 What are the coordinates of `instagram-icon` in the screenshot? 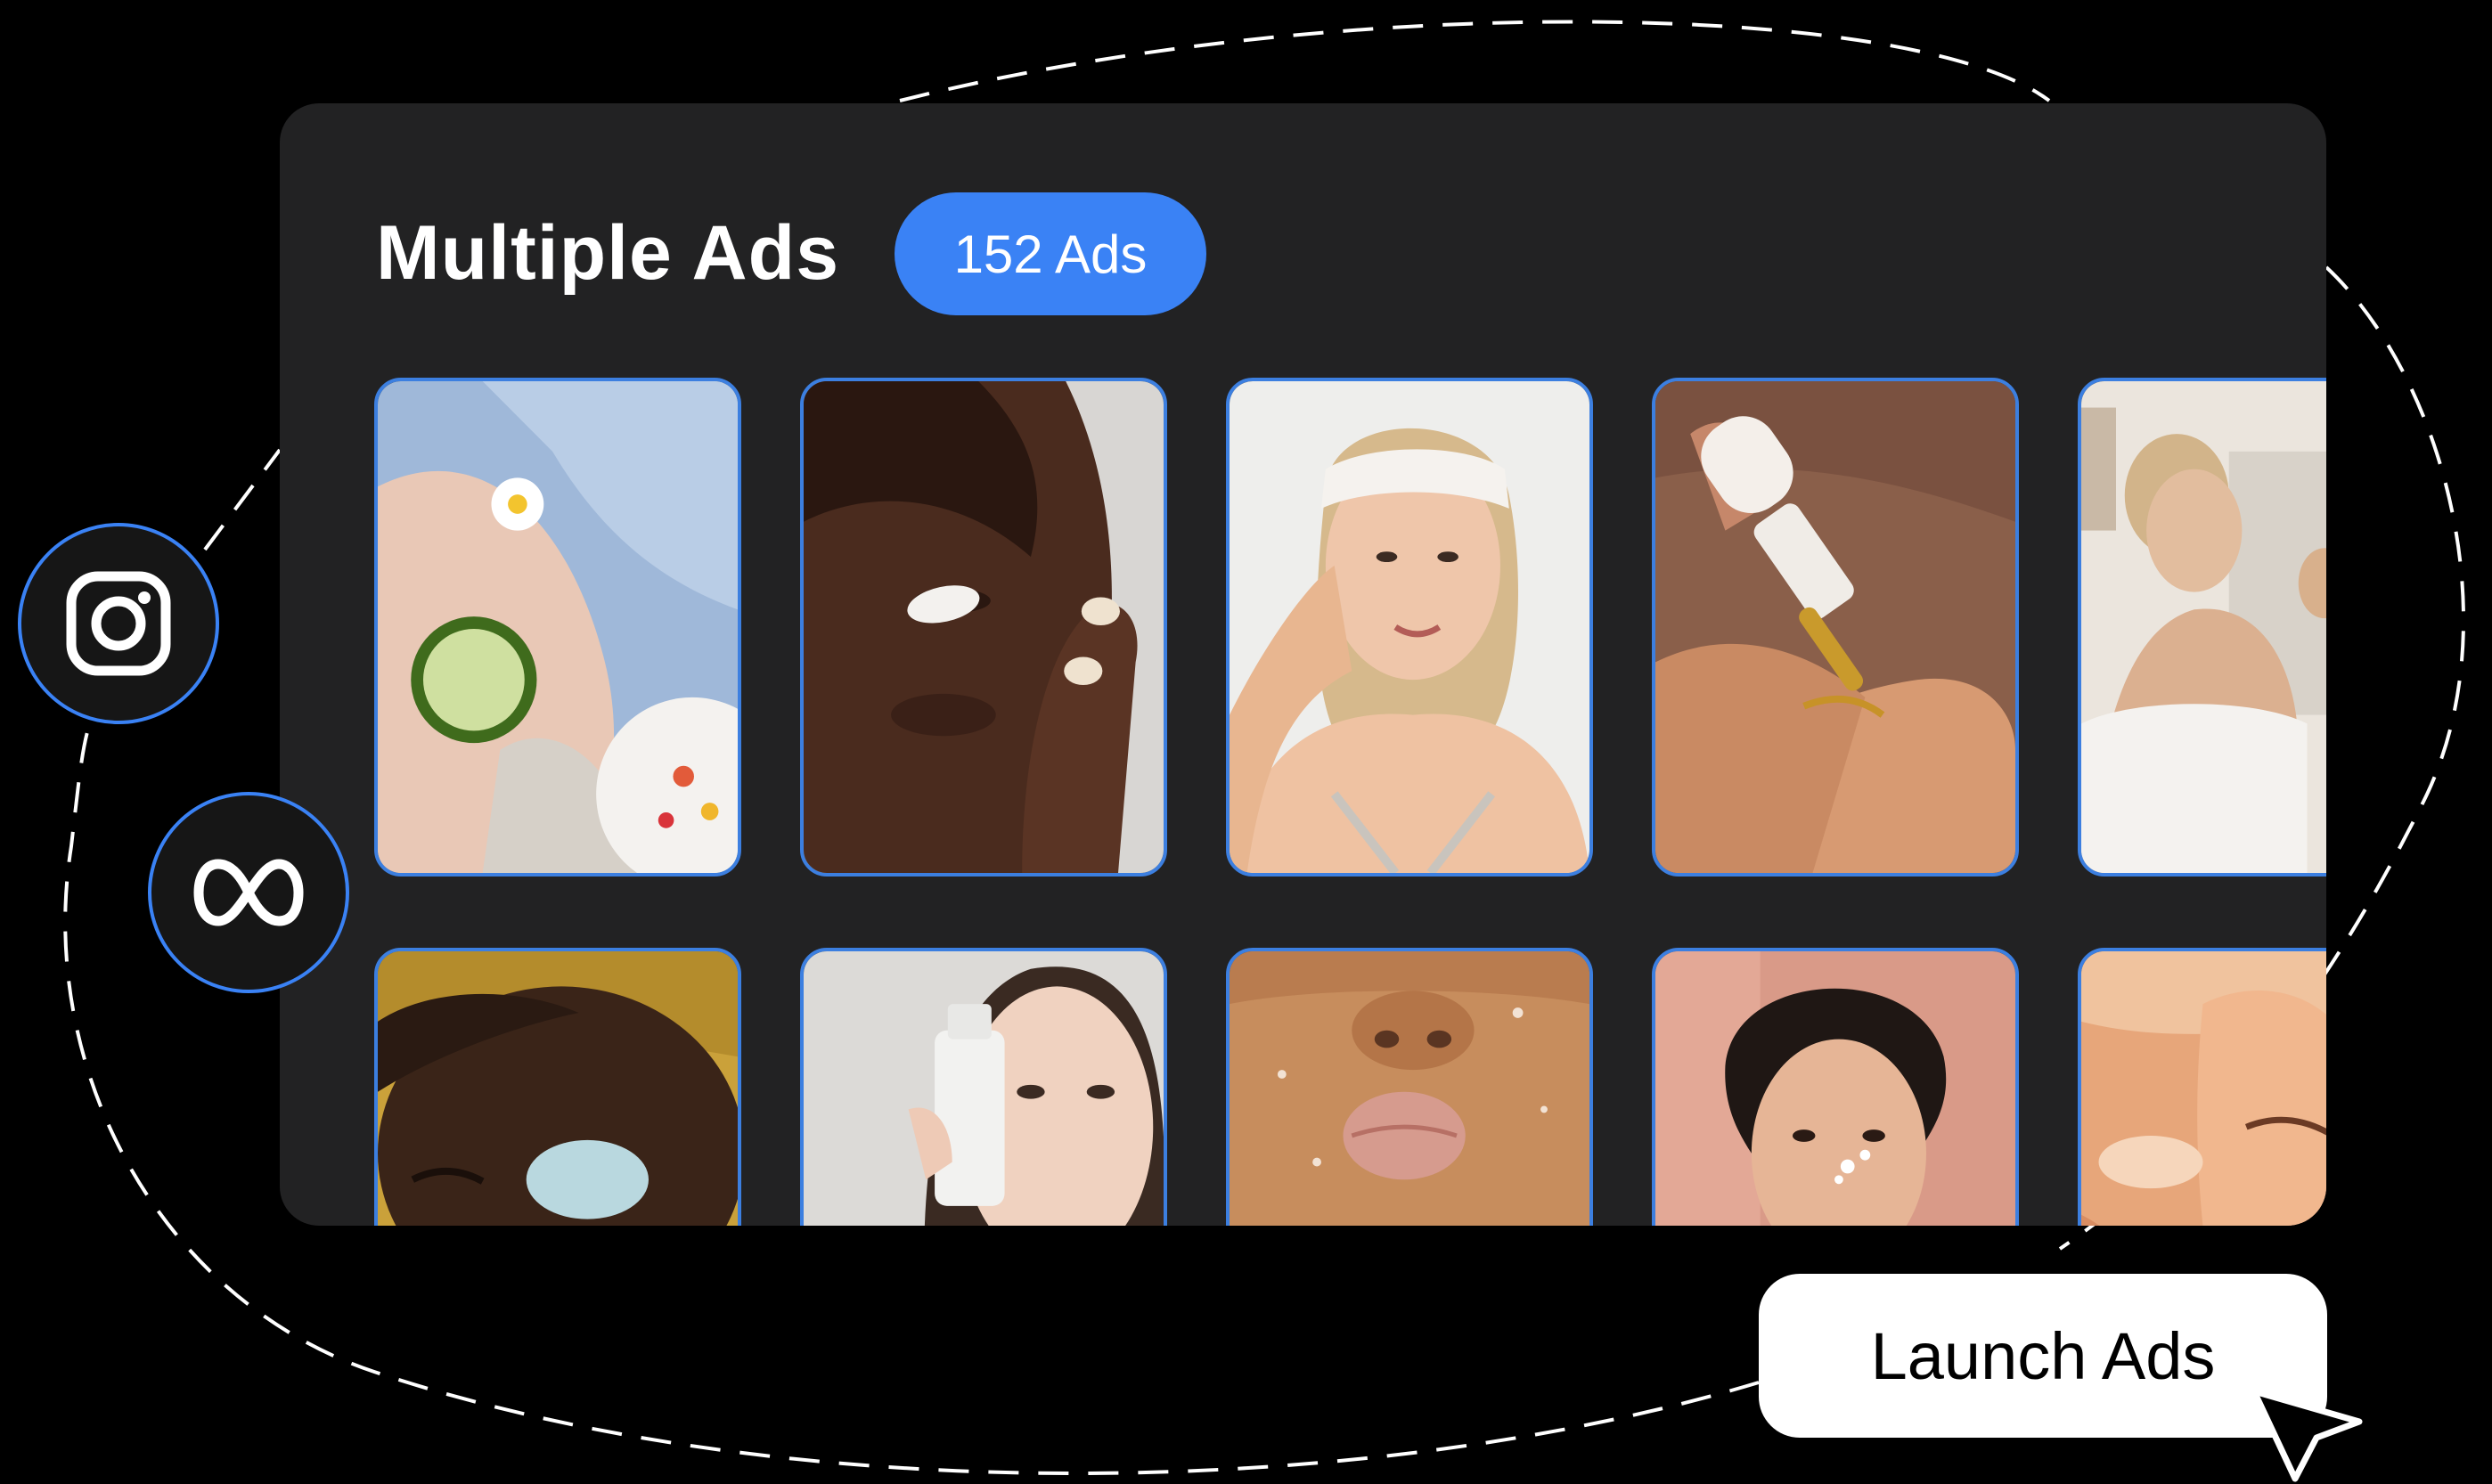 It's located at (118, 623).